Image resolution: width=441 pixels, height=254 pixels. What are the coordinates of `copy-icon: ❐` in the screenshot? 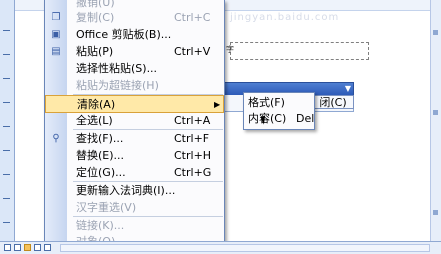 It's located at (56, 17).